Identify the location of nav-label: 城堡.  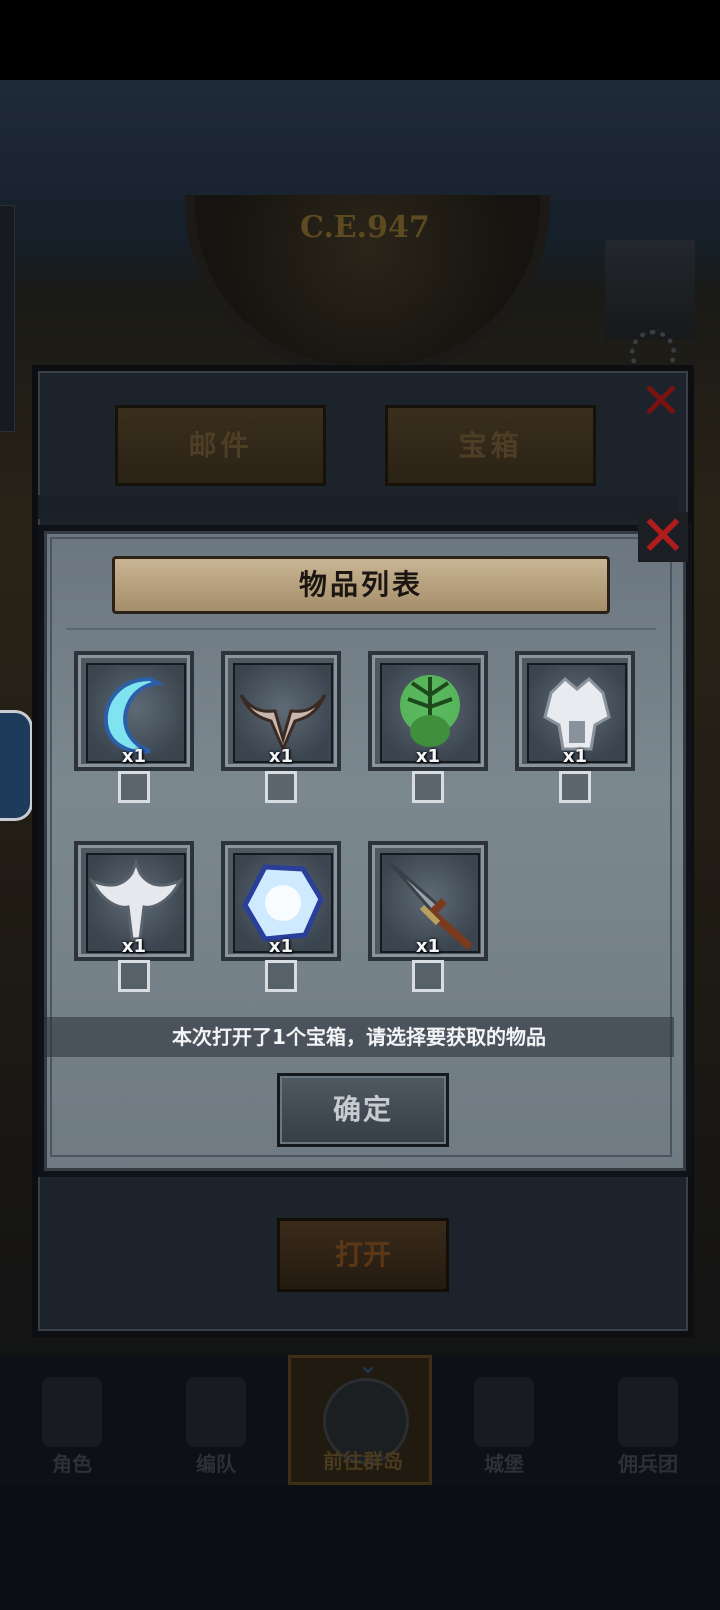
(504, 1464).